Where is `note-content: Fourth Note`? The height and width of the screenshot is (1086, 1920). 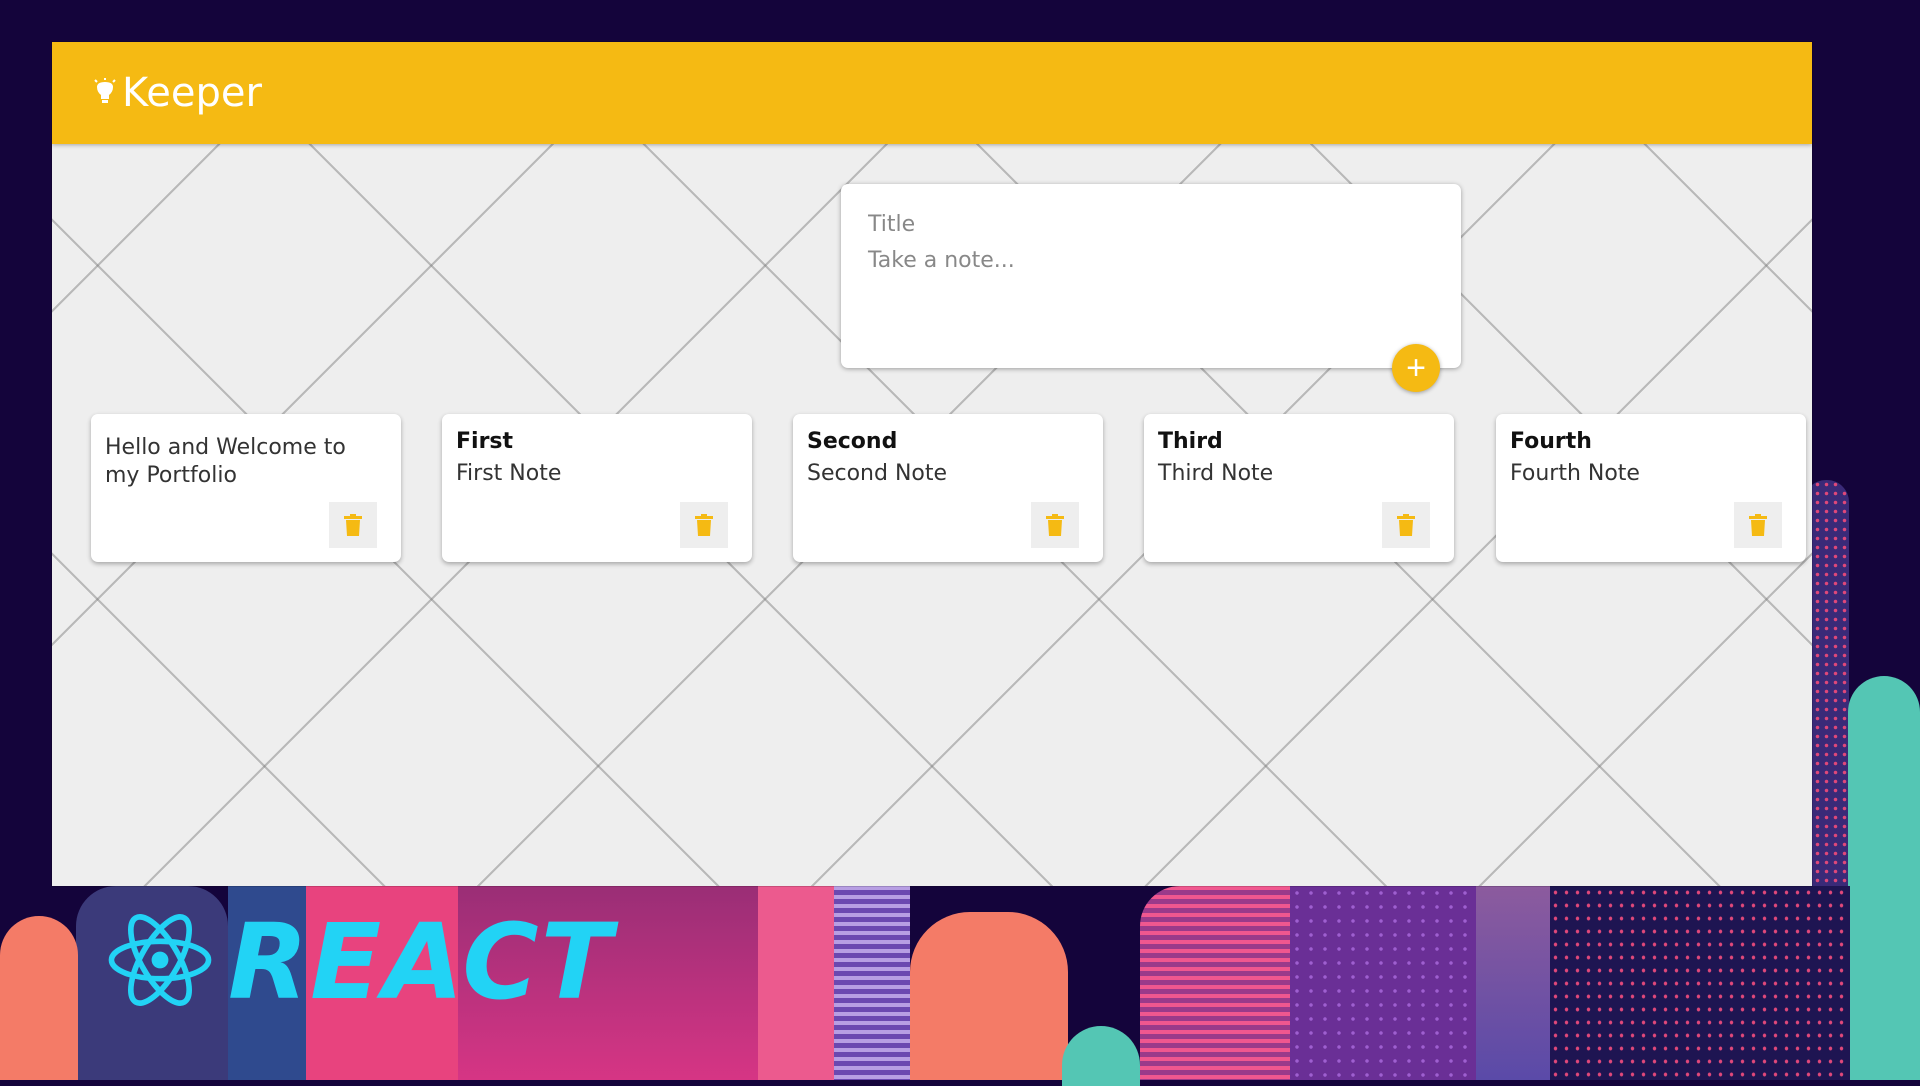
note-content: Fourth Note is located at coordinates (1575, 473).